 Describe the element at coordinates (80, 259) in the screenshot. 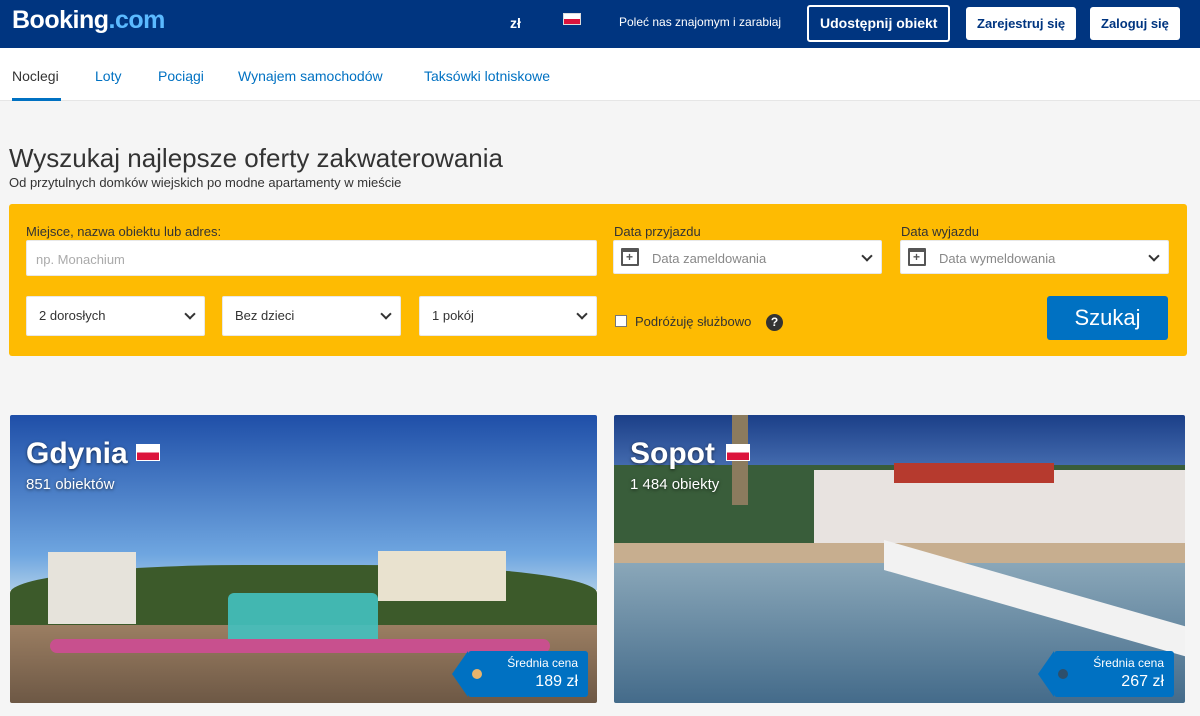

I see `destination-placeholder: np. Monachium` at that location.